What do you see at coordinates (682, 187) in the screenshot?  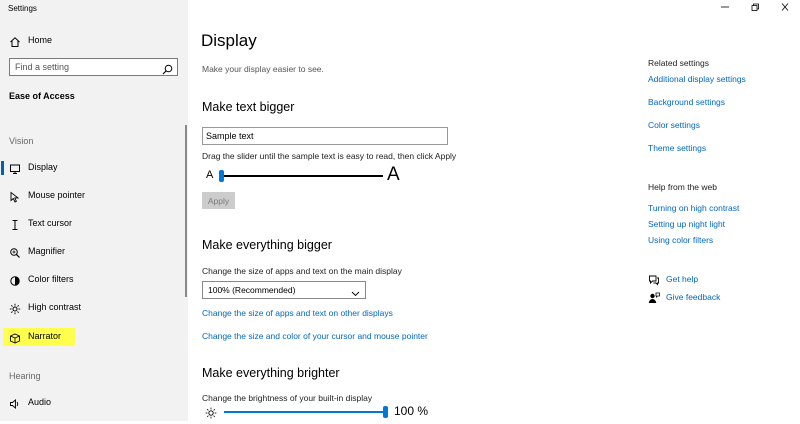 I see `help-title: Help from the web` at bounding box center [682, 187].